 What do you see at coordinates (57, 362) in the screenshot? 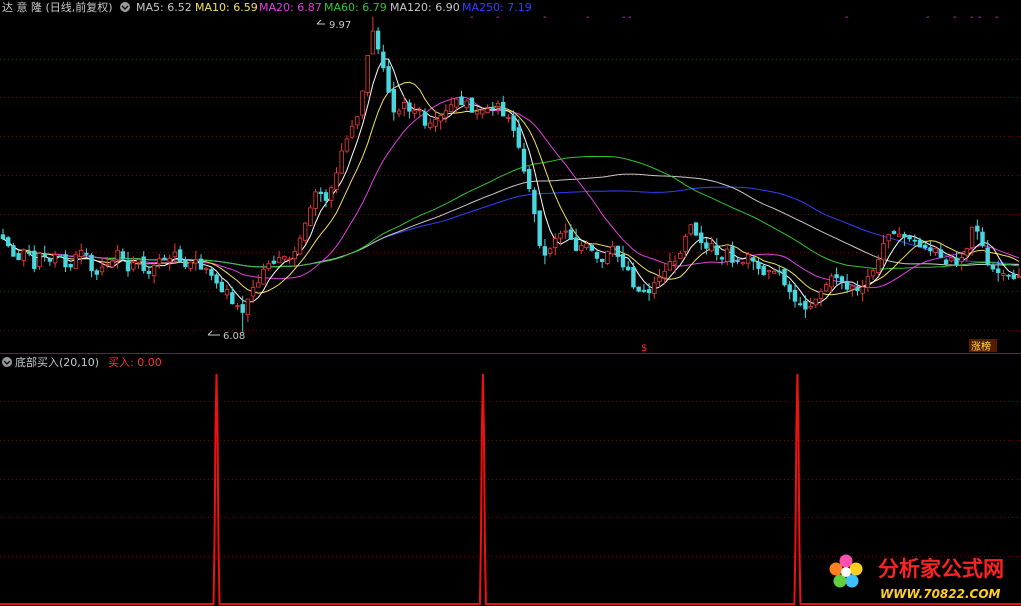
I see `indicator-title: 底部买入(20,10)` at bounding box center [57, 362].